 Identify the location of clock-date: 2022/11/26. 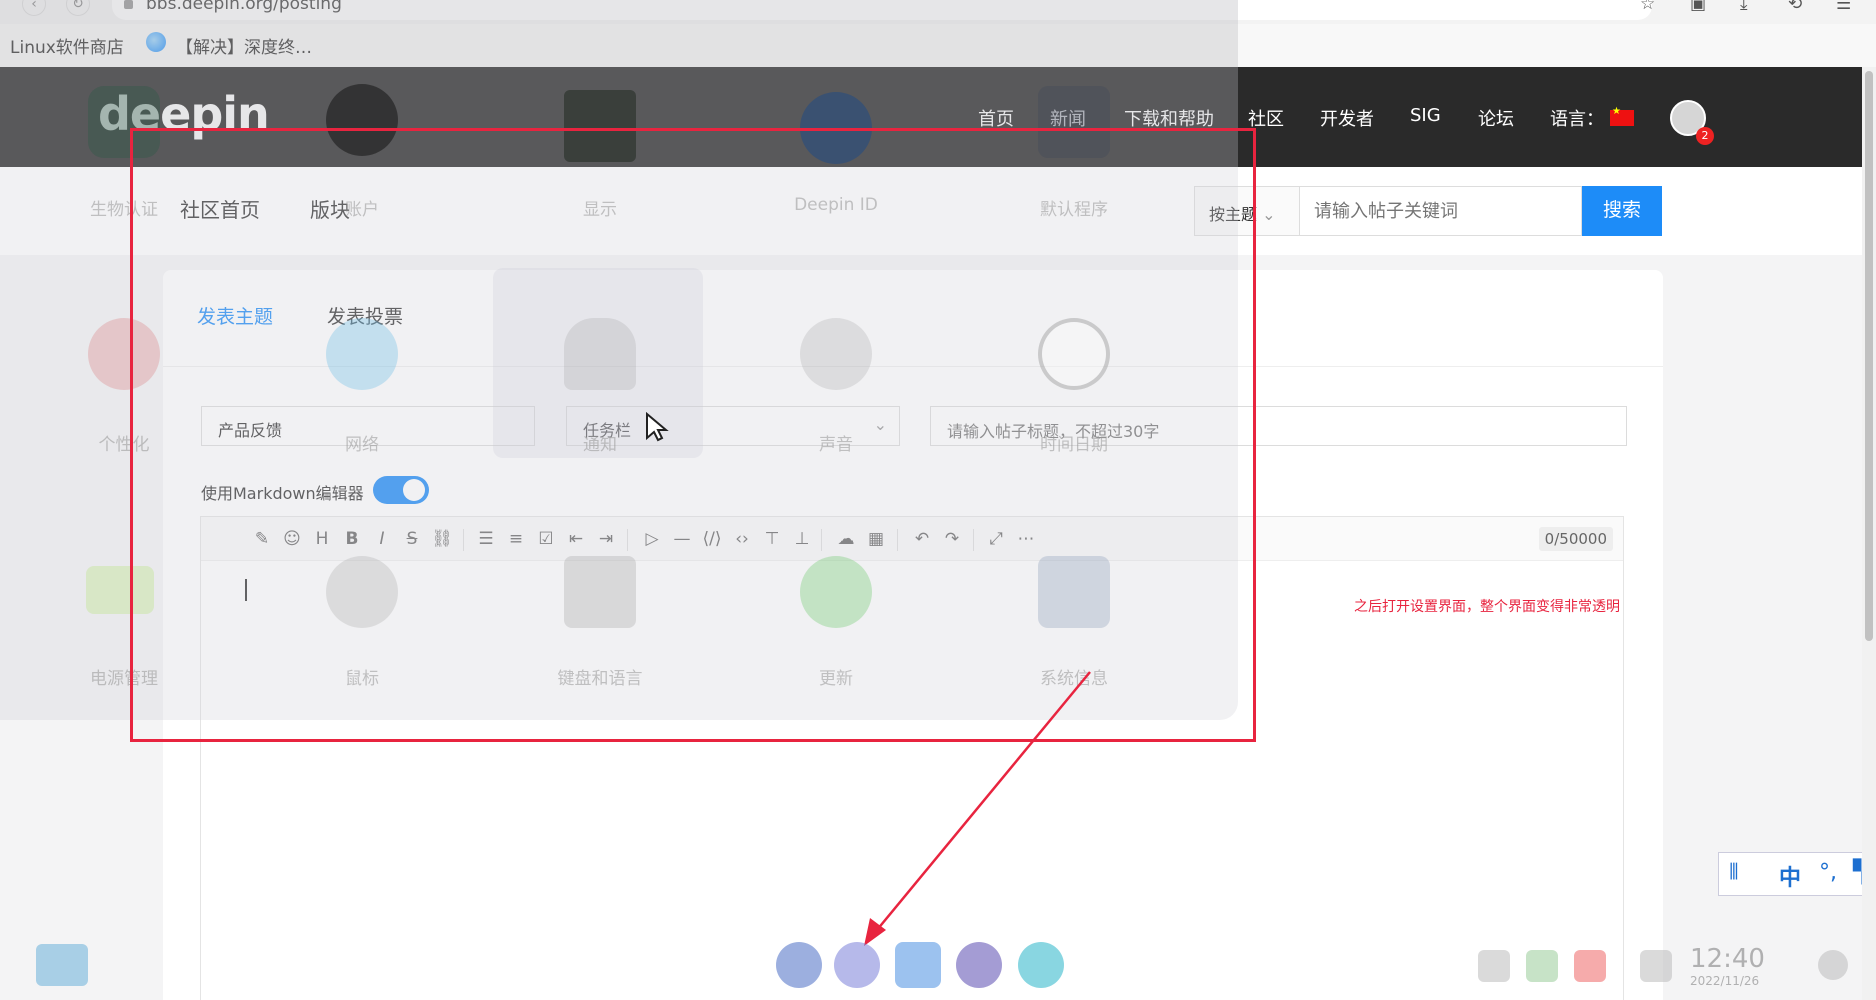
(1725, 981).